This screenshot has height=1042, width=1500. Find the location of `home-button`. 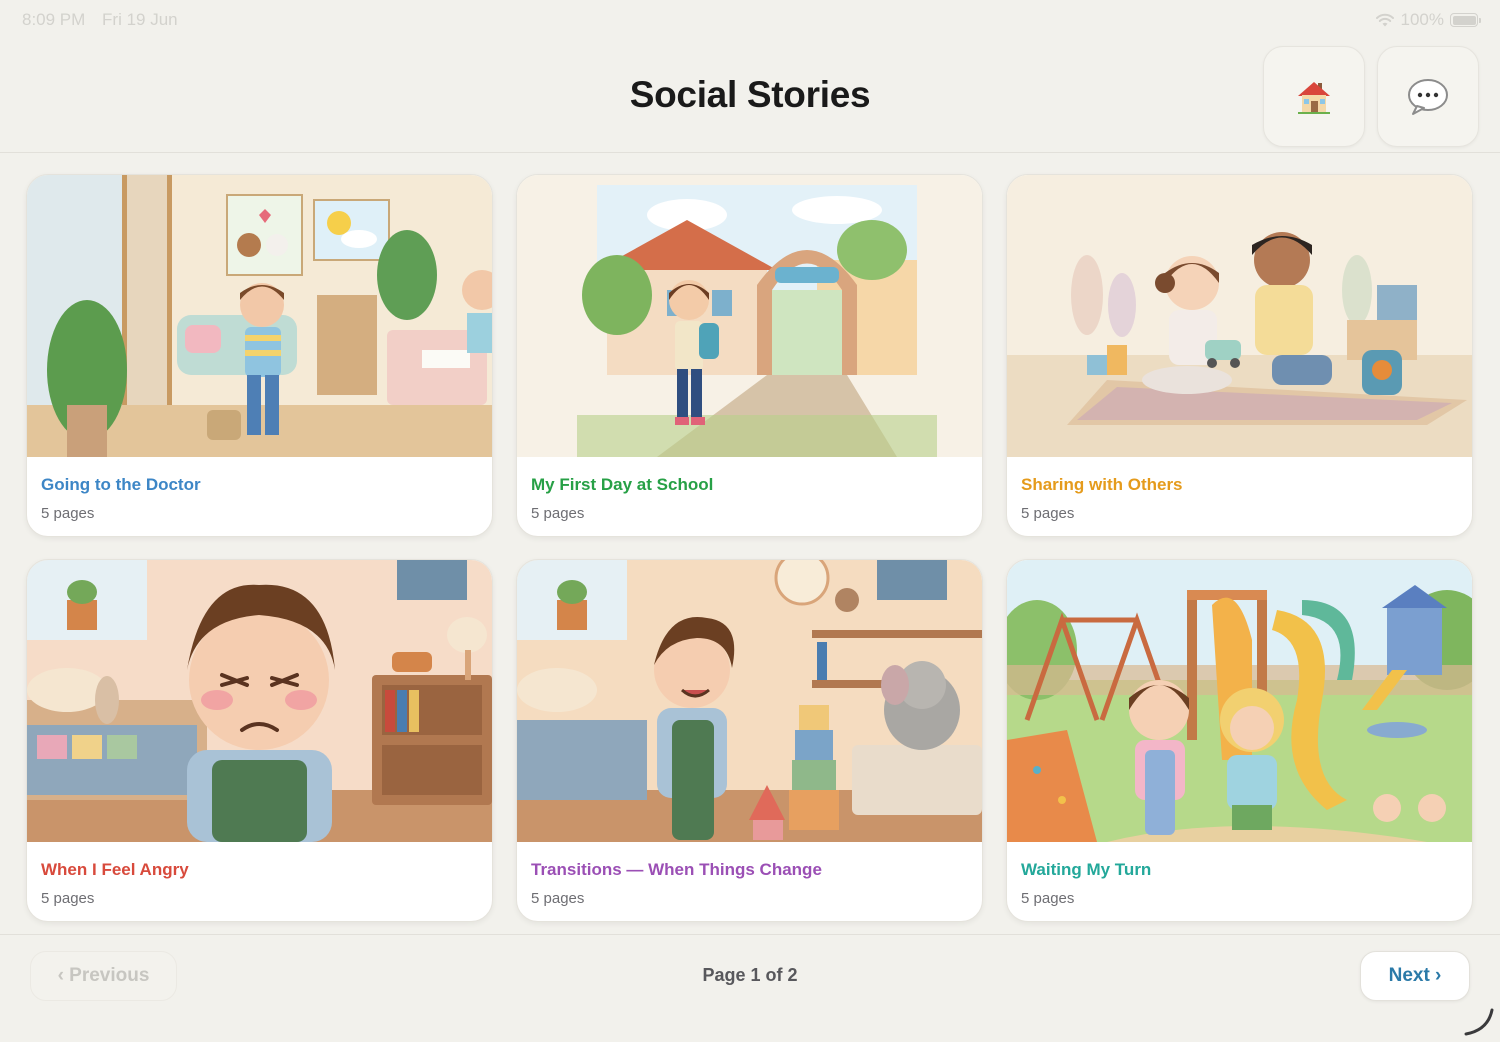

home-button is located at coordinates (1314, 96).